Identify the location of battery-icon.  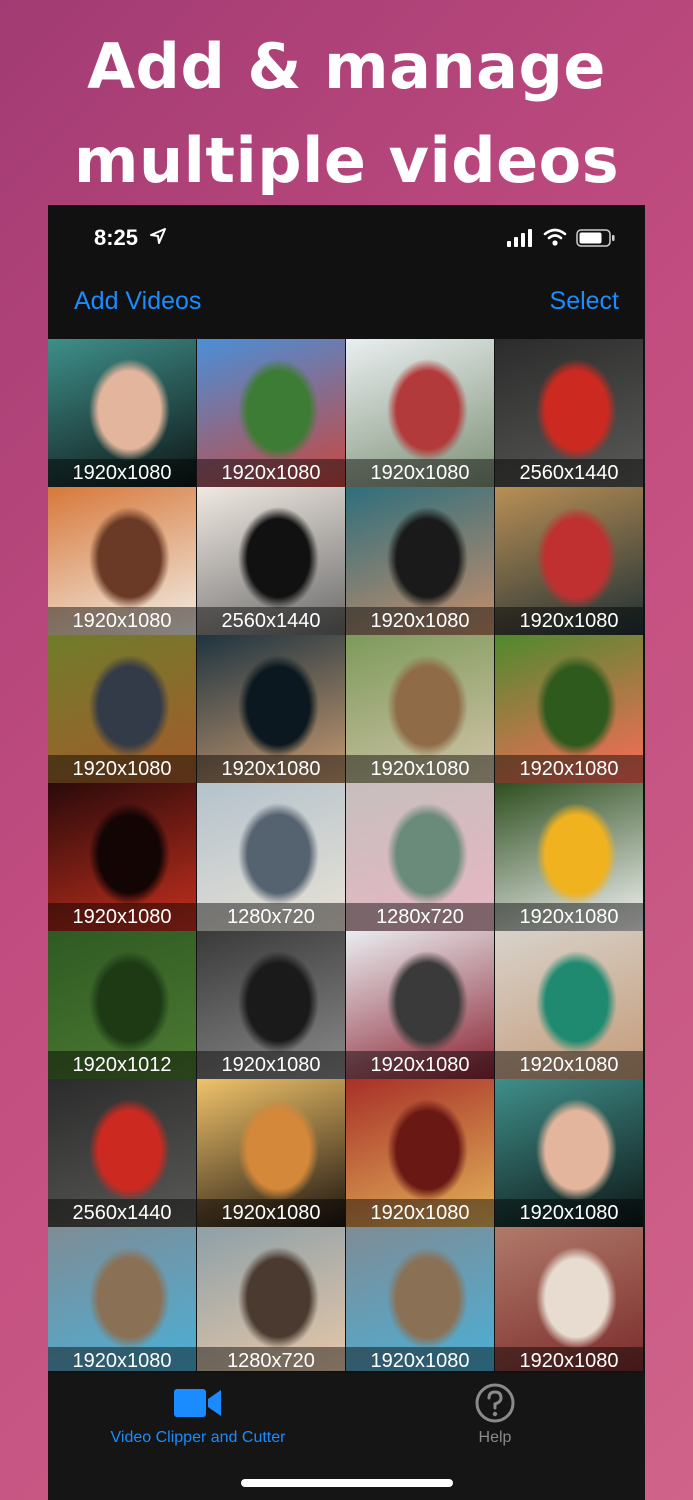
(595, 238).